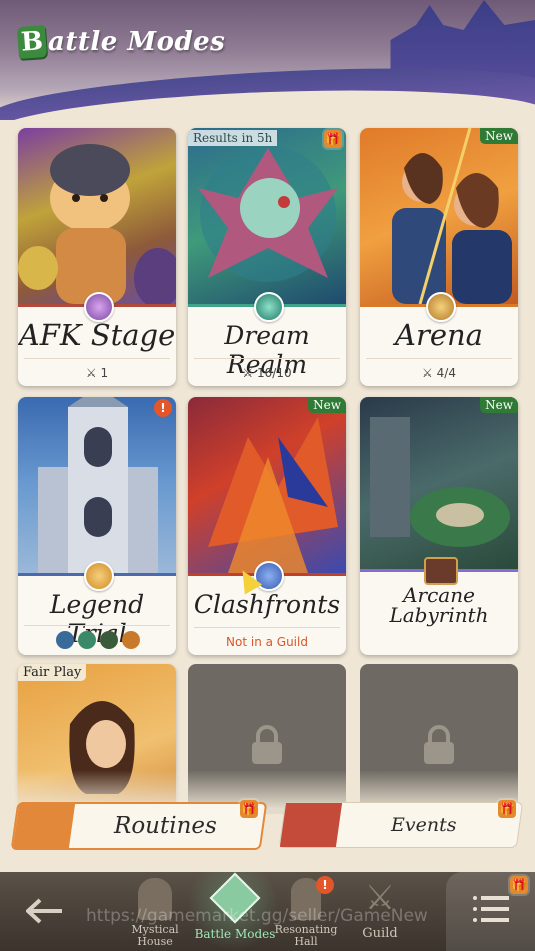 This screenshot has width=535, height=951. I want to click on mode-card-arena: New Arena ⚔ 4/4, so click(439, 257).